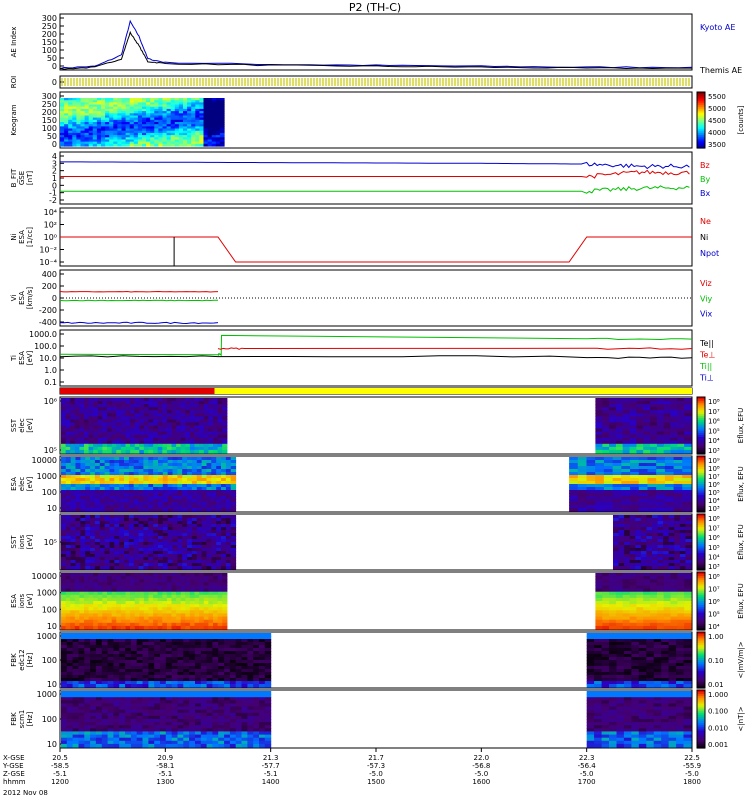  What do you see at coordinates (149, 484) in the screenshot?
I see `esa_e-spectrogram` at bounding box center [149, 484].